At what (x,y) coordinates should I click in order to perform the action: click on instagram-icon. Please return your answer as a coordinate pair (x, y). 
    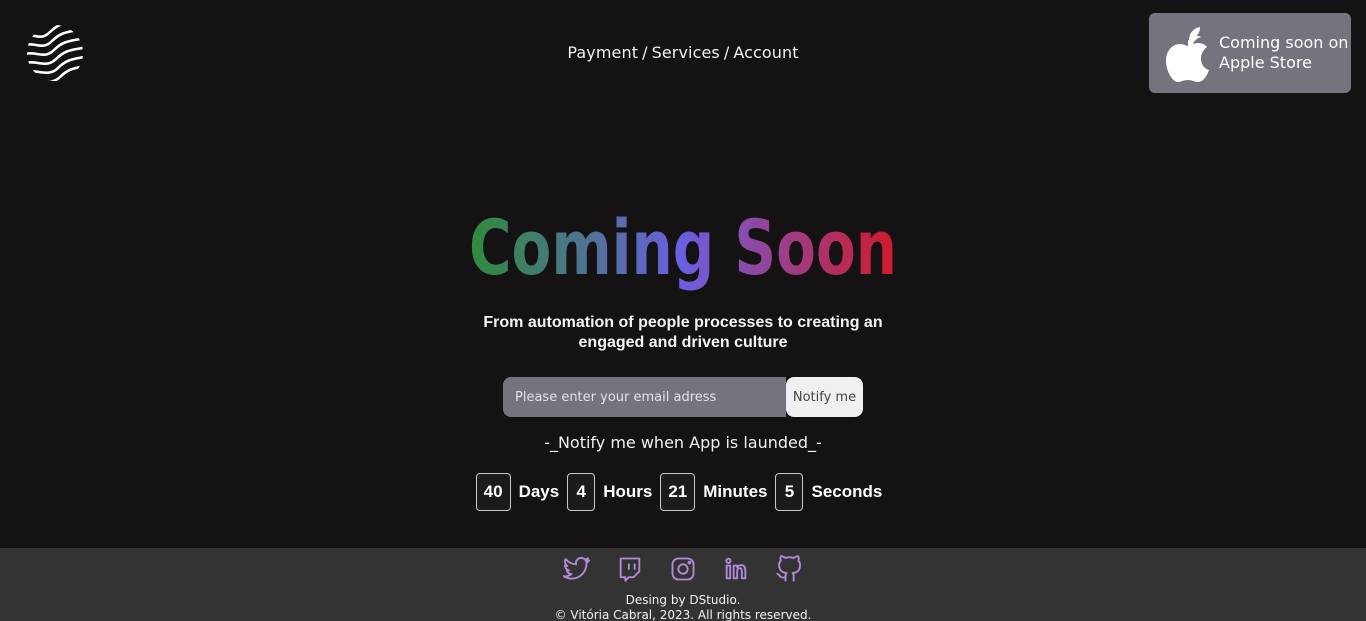
    Looking at the image, I should click on (683, 569).